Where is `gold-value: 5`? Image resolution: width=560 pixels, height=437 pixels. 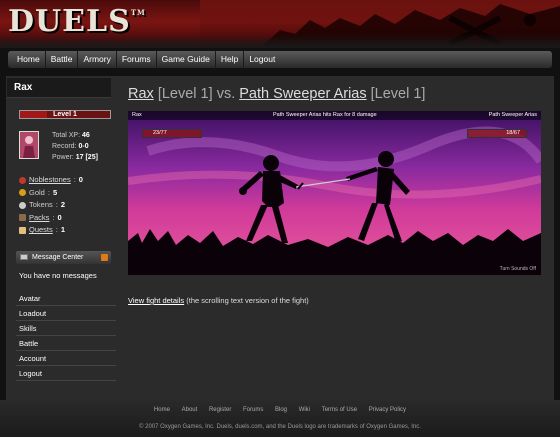 gold-value: 5 is located at coordinates (55, 192).